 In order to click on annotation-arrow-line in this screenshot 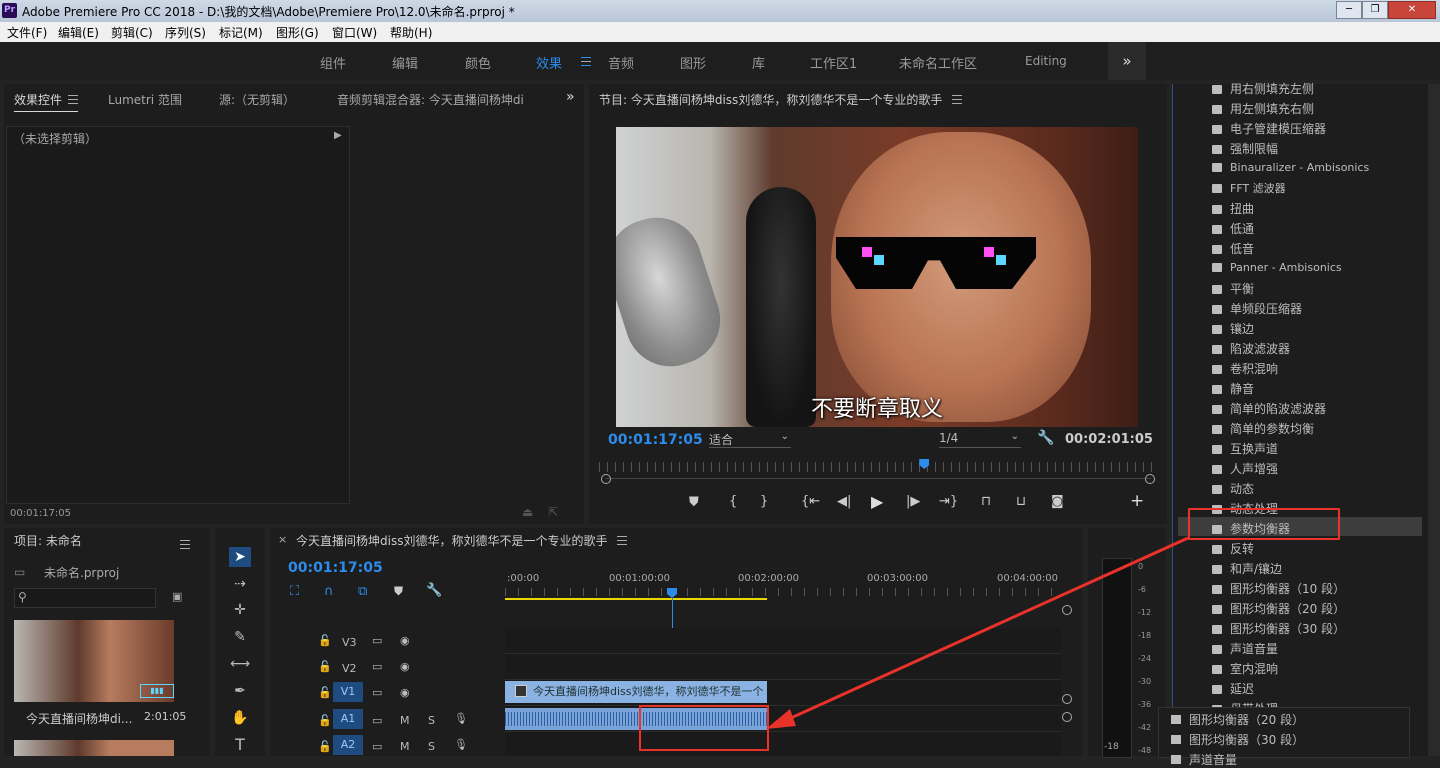, I will do `click(985, 630)`.